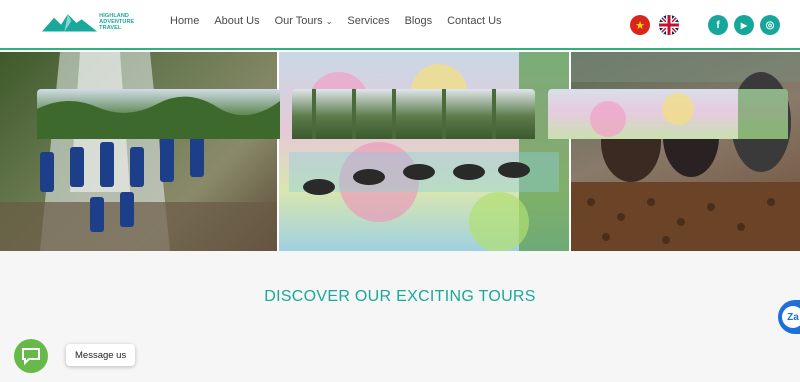 The image size is (800, 382). Describe the element at coordinates (117, 22) in the screenshot. I see `logo-text: HIGHLAND ADVENTURE TRAVEL` at that location.